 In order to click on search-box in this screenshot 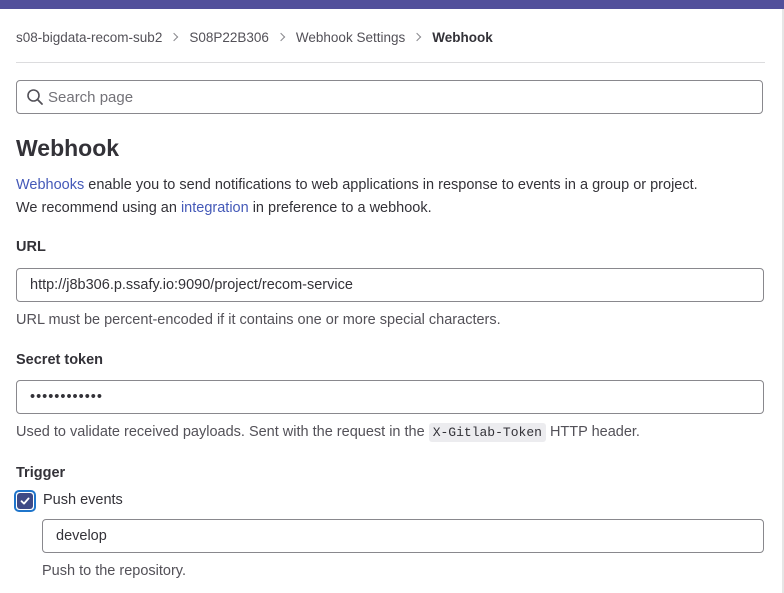, I will do `click(389, 97)`.